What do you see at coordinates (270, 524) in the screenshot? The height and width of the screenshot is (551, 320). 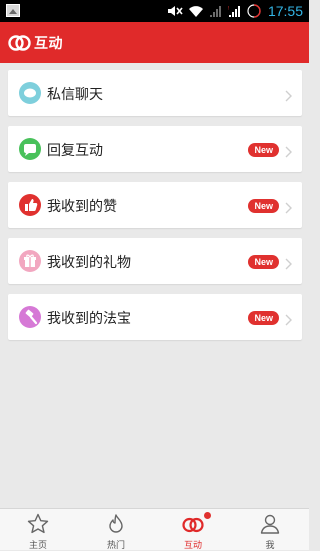 I see `person-icon` at bounding box center [270, 524].